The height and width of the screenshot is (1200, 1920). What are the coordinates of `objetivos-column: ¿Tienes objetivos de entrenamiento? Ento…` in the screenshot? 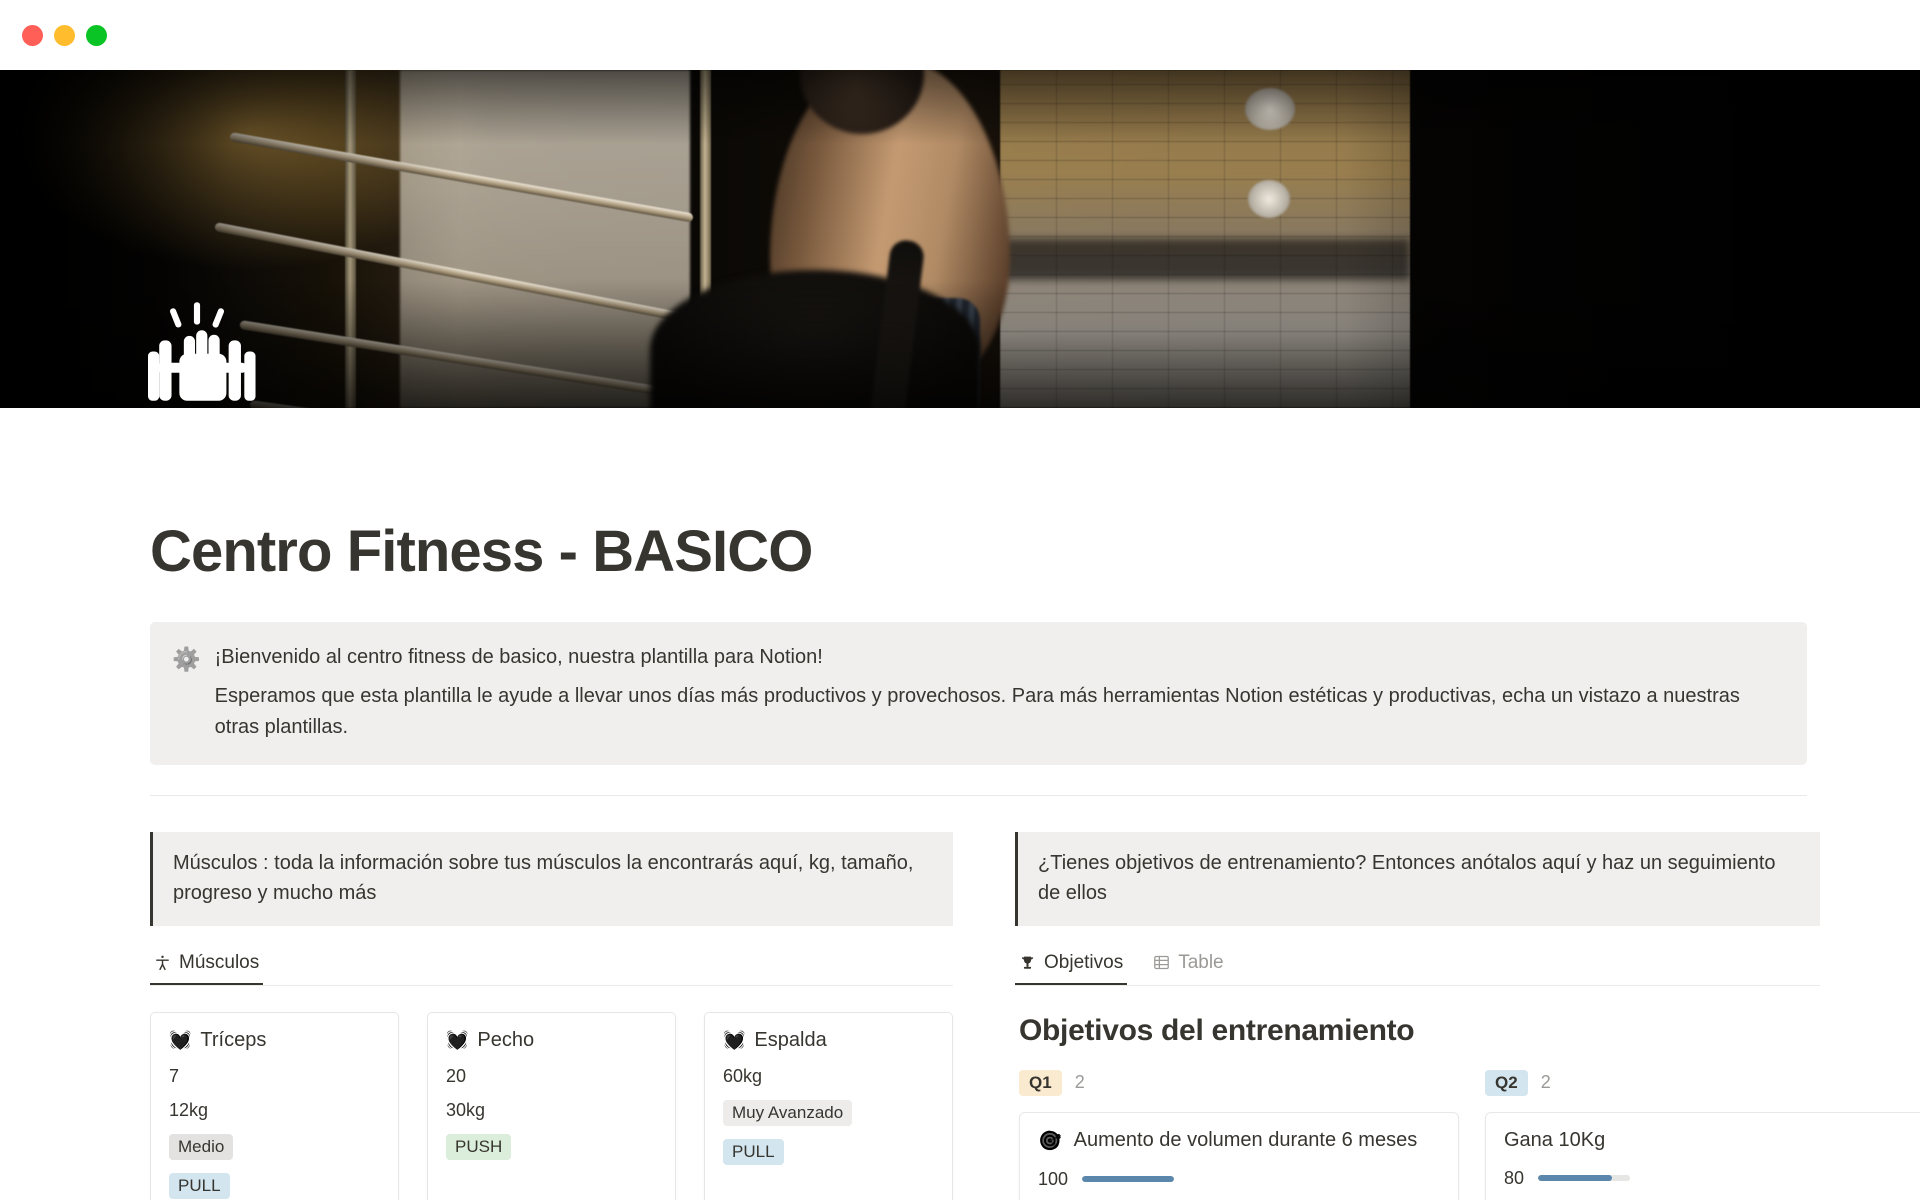 It's located at (1467, 1015).